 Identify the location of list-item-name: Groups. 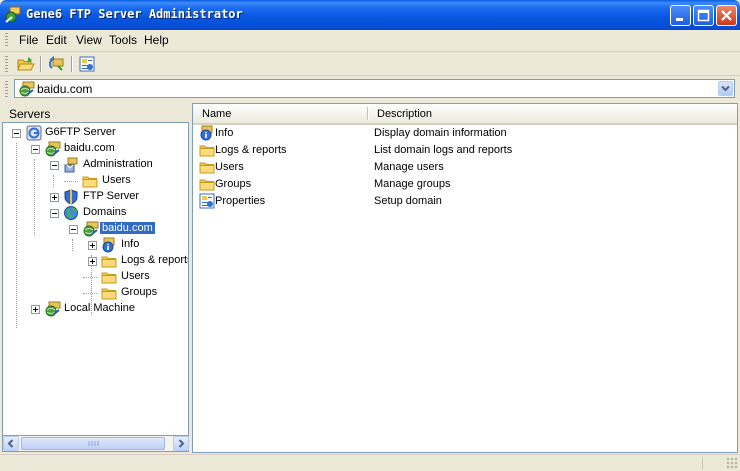
(233, 184).